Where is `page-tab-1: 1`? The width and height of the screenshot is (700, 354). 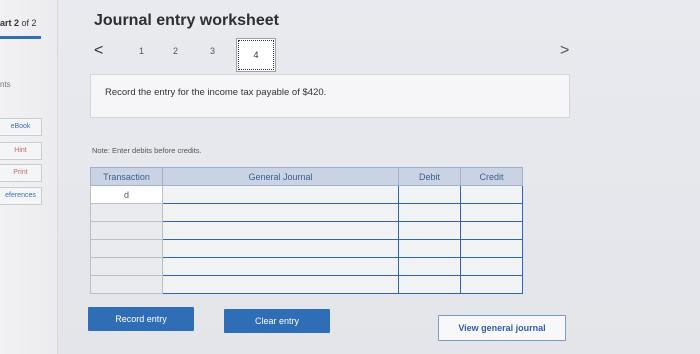
page-tab-1: 1 is located at coordinates (141, 51).